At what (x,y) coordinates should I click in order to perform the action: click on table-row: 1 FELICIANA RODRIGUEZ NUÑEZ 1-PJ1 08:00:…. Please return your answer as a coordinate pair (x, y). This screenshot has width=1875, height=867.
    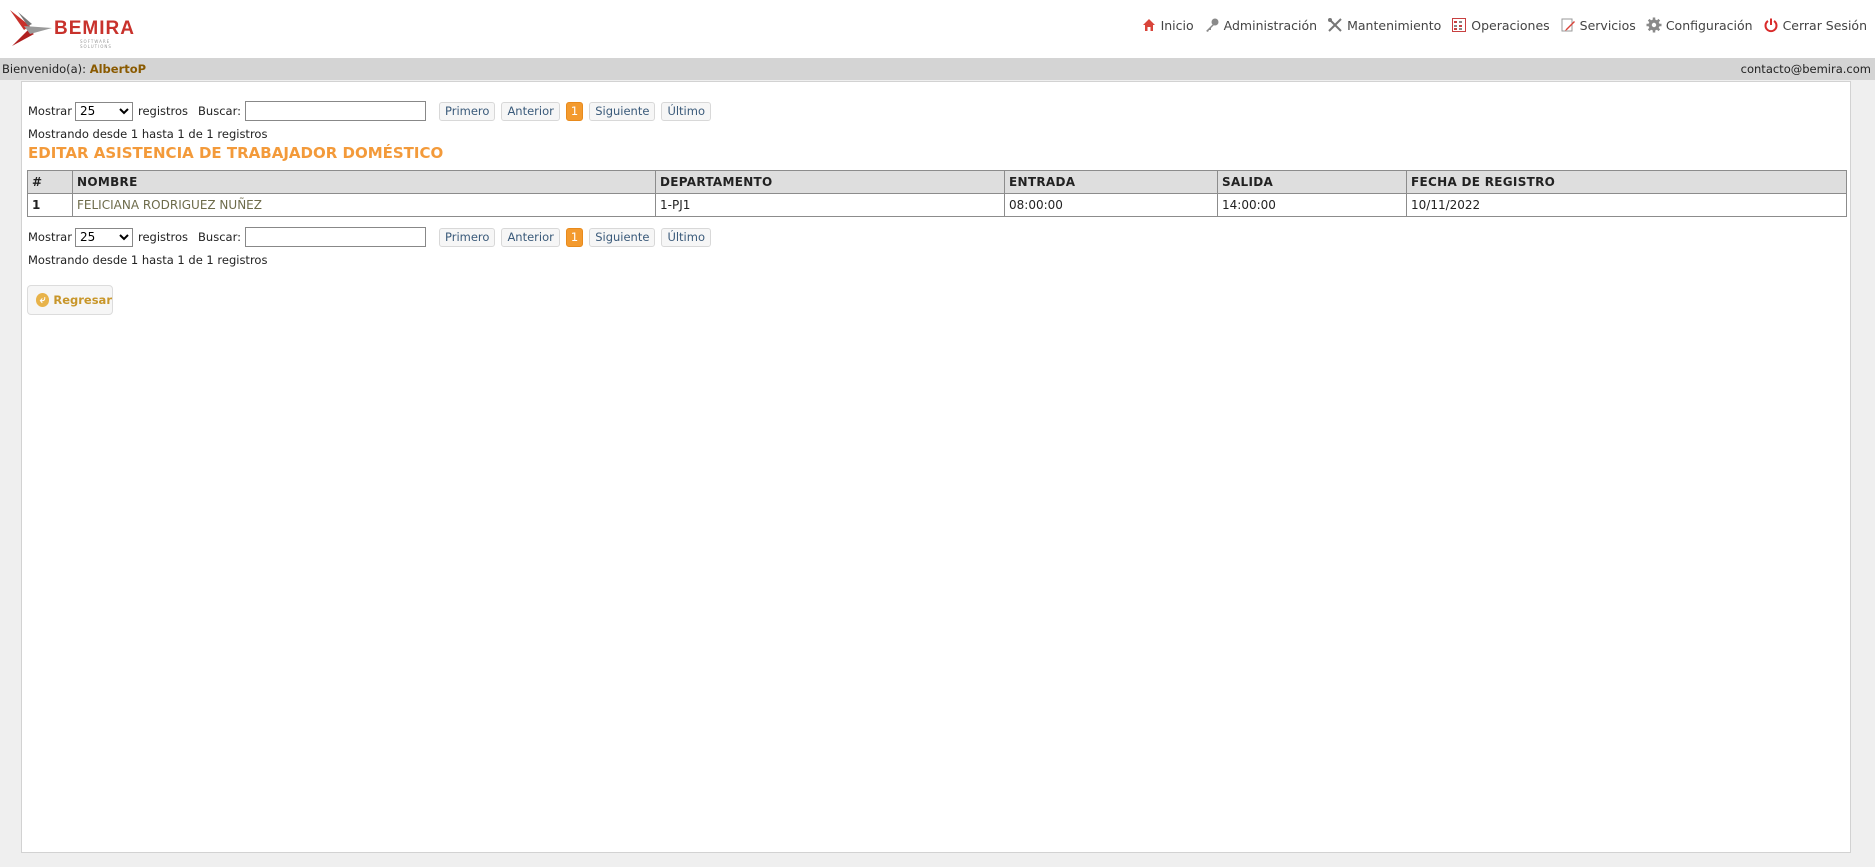
    Looking at the image, I should click on (937, 205).